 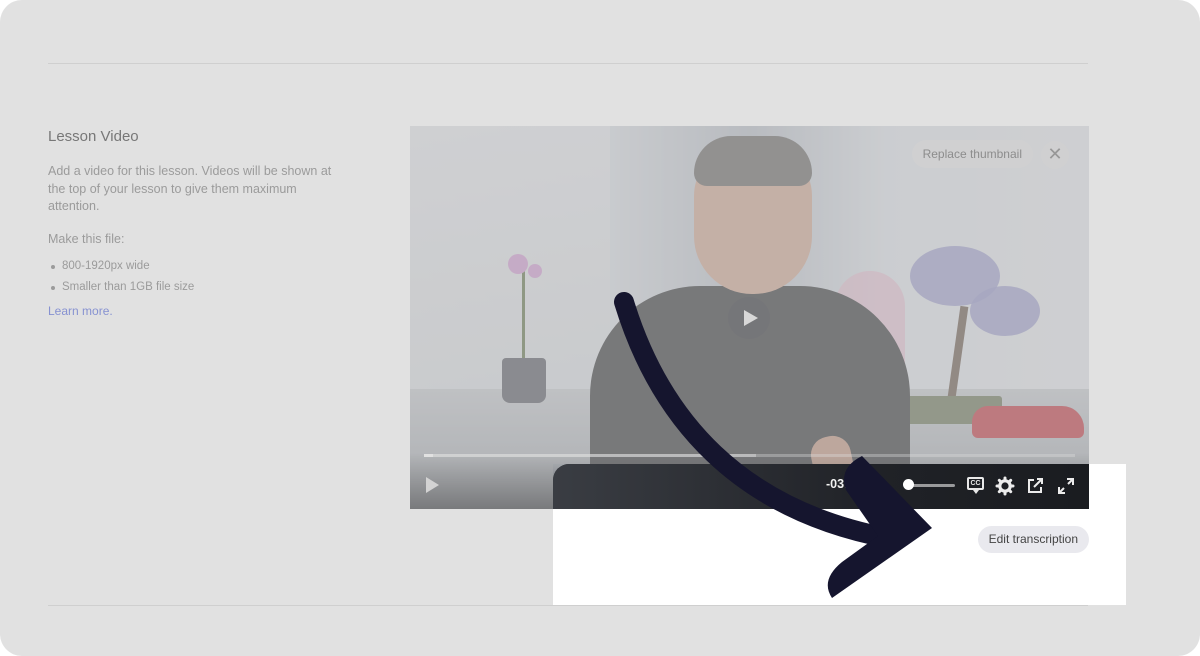 What do you see at coordinates (976, 492) in the screenshot?
I see `cc-tail` at bounding box center [976, 492].